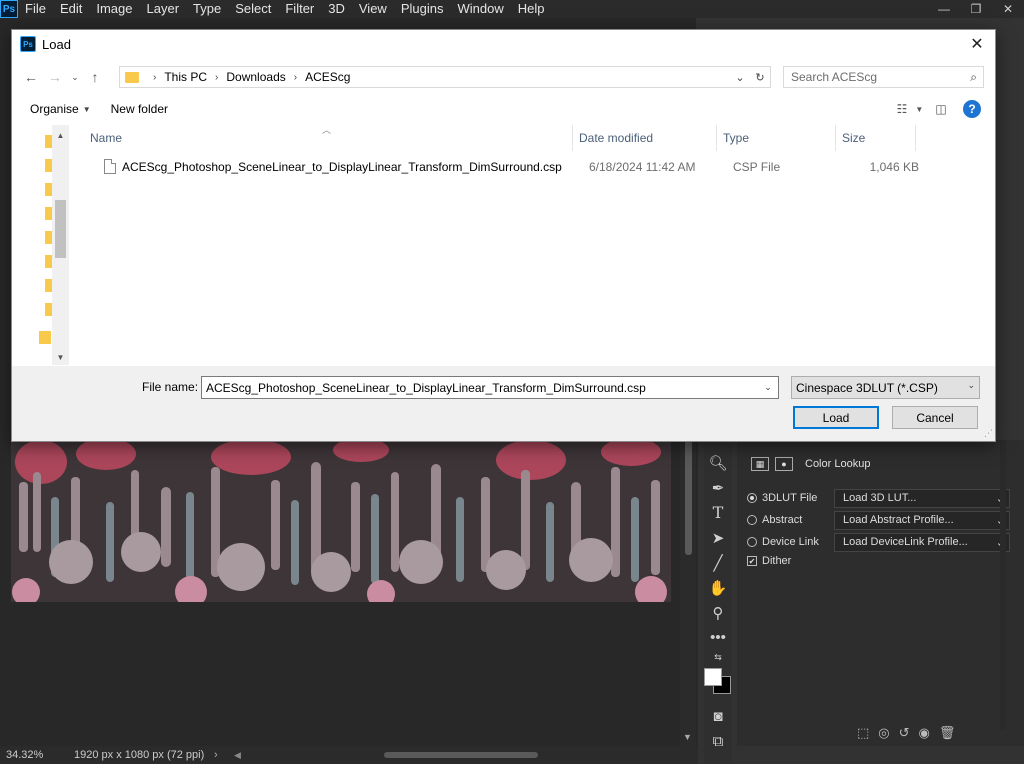 The height and width of the screenshot is (764, 1024). I want to click on pen-tool-icon: ✒, so click(718, 487).